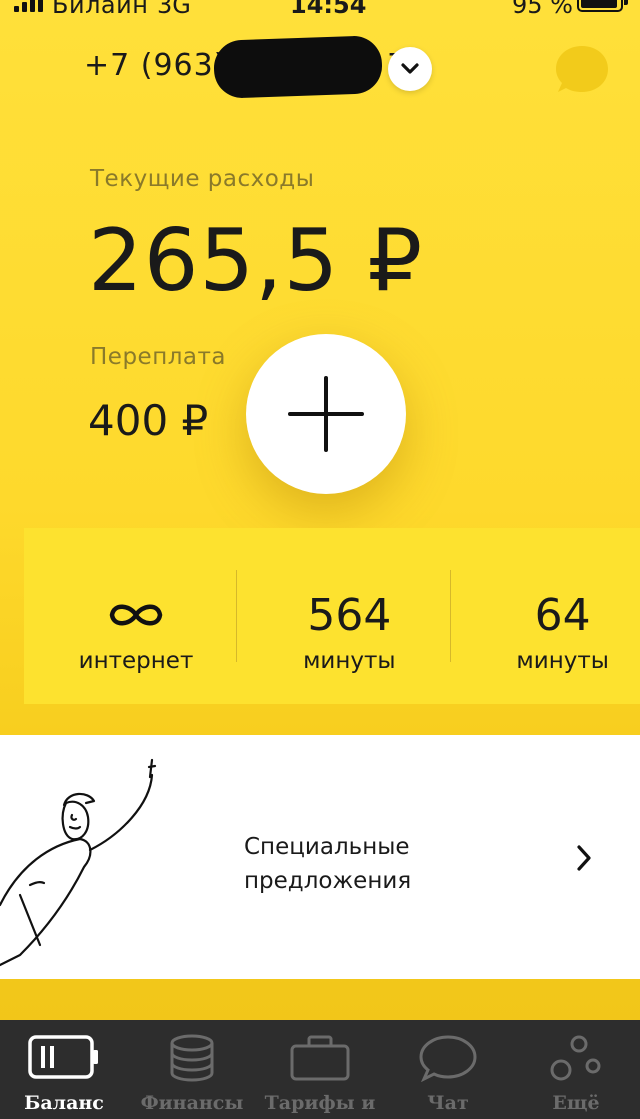 Image resolution: width=640 pixels, height=1119 pixels. I want to click on offer-line-2: предложения, so click(328, 881).